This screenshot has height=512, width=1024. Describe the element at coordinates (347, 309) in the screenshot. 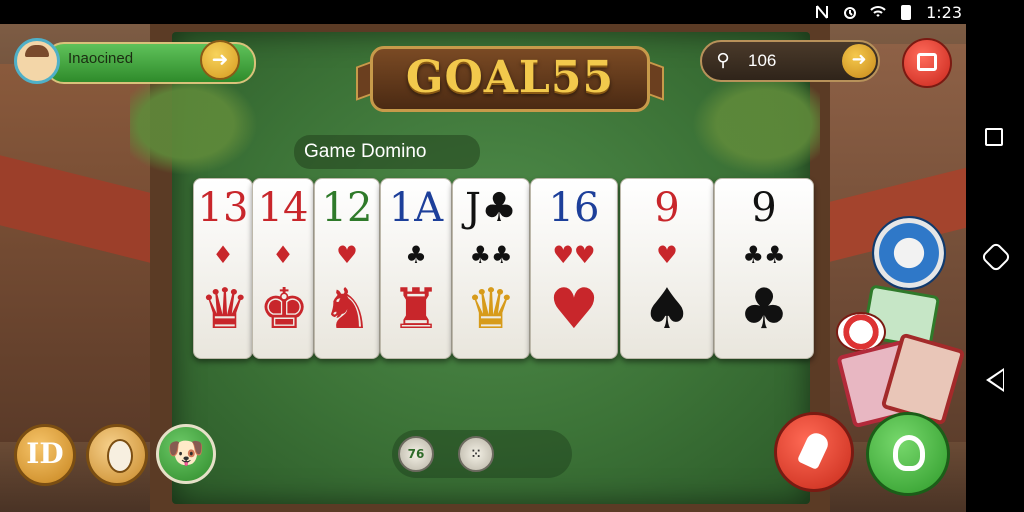

I see `card-art: ♞` at that location.